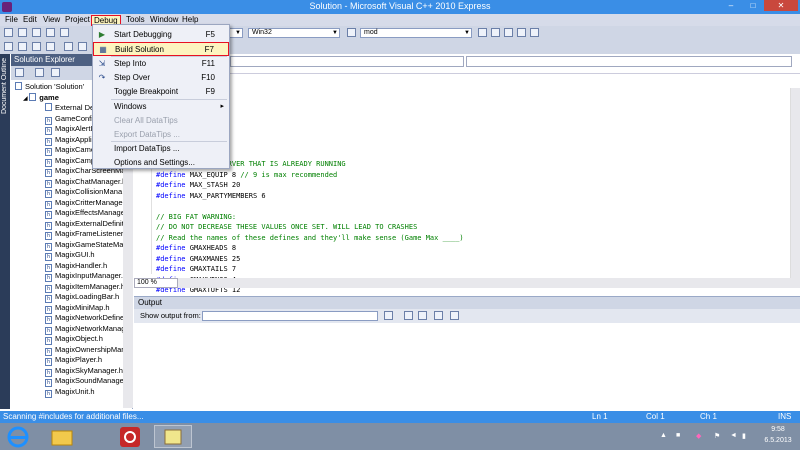 The width and height of the screenshot is (800, 450). What do you see at coordinates (173, 436) in the screenshot?
I see `visual-studio-taskbar-button` at bounding box center [173, 436].